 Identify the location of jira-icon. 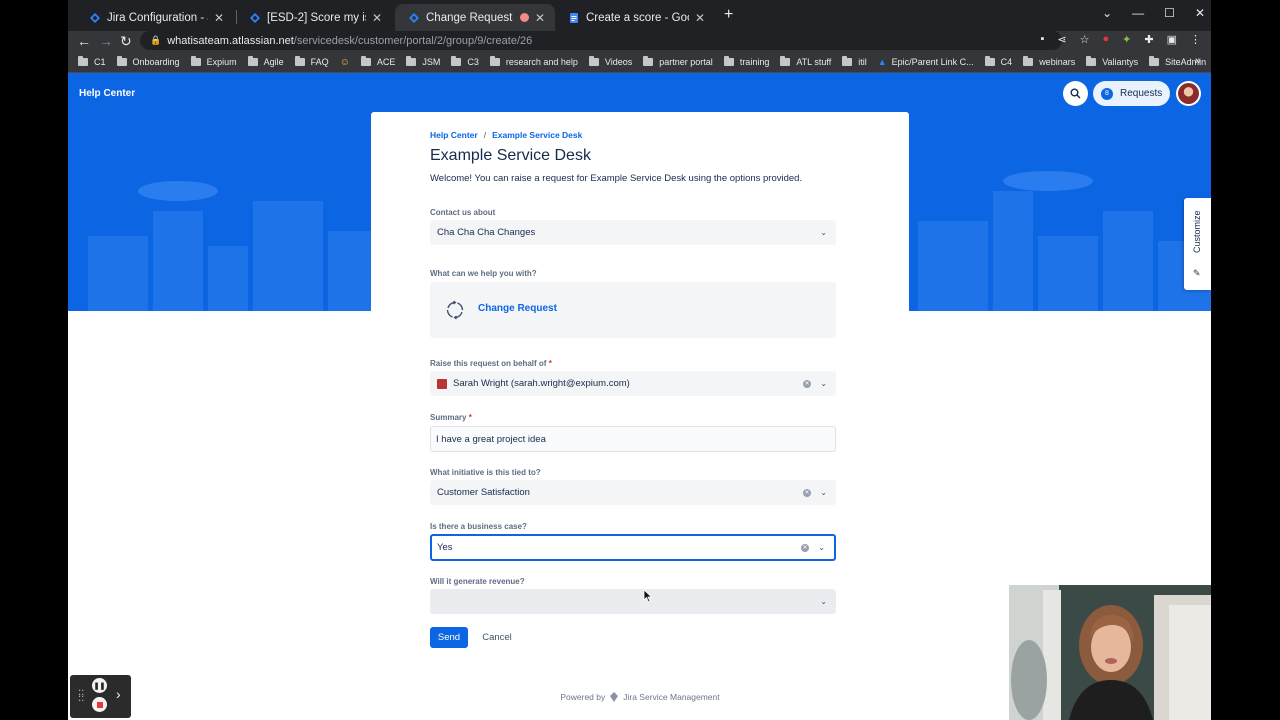
(95, 17).